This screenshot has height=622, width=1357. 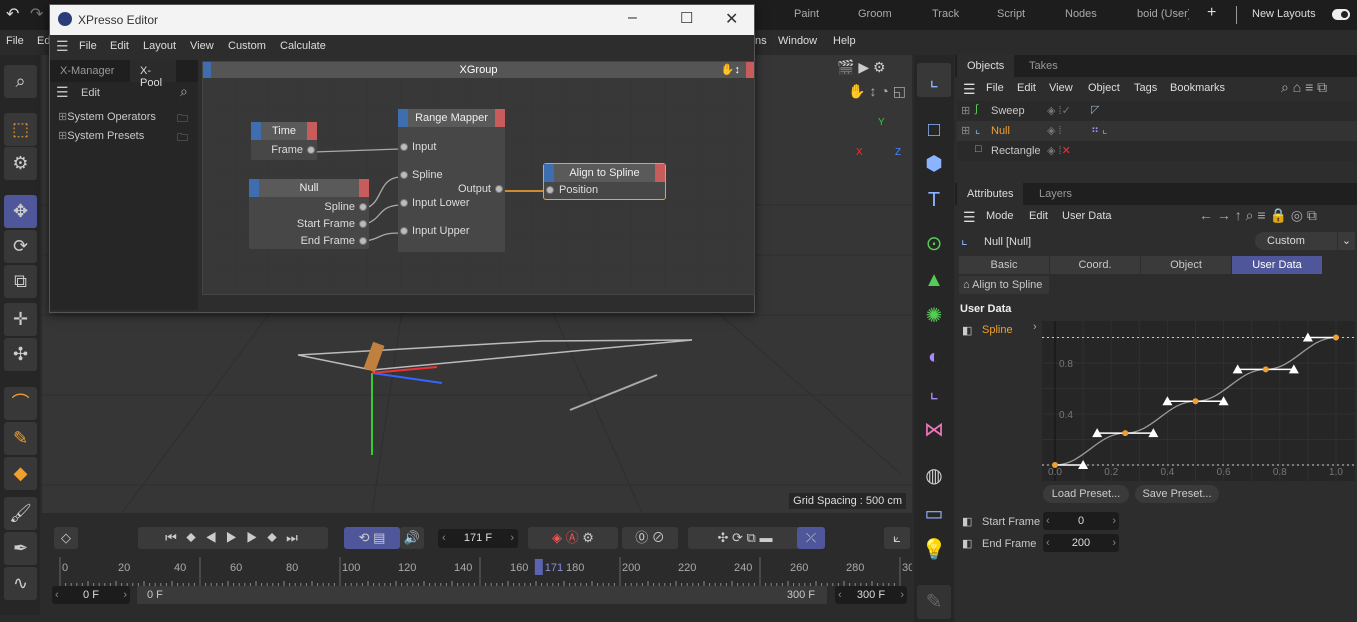 I want to click on selection-tool-icon: ⬚, so click(x=20, y=129).